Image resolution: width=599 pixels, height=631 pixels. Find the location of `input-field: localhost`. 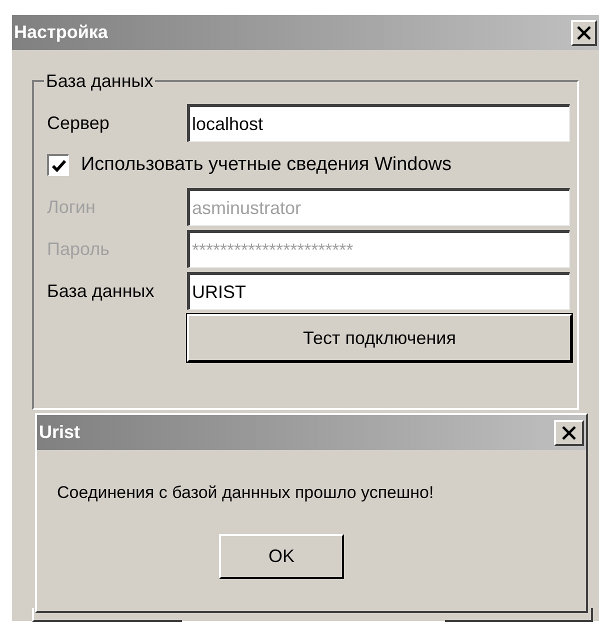

input-field: localhost is located at coordinates (378, 123).